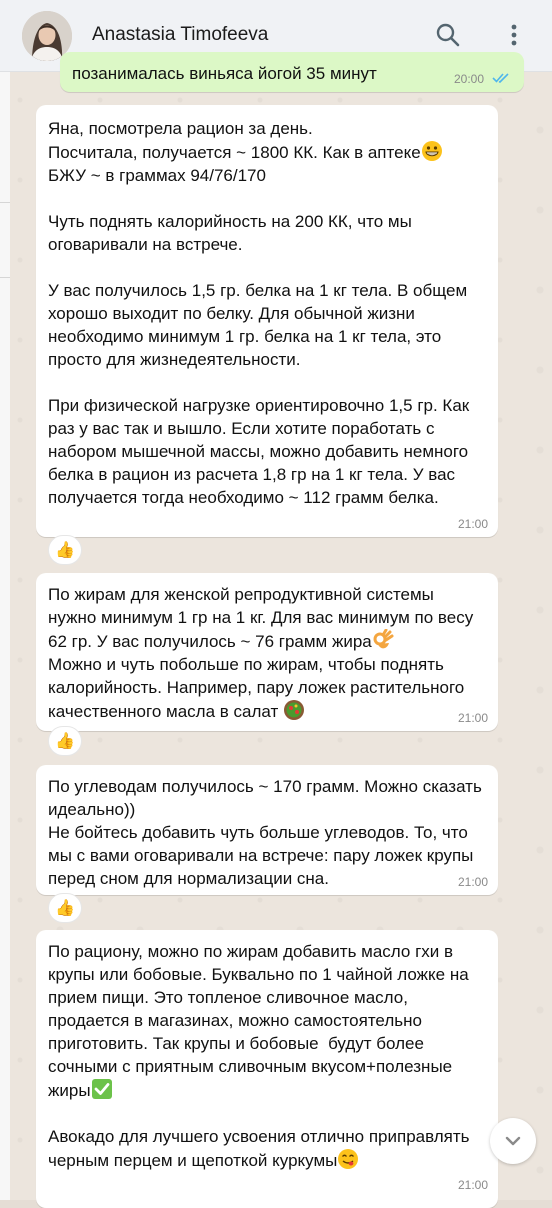  Describe the element at coordinates (432, 151) in the screenshot. I see `grinning-face-emoji` at that location.